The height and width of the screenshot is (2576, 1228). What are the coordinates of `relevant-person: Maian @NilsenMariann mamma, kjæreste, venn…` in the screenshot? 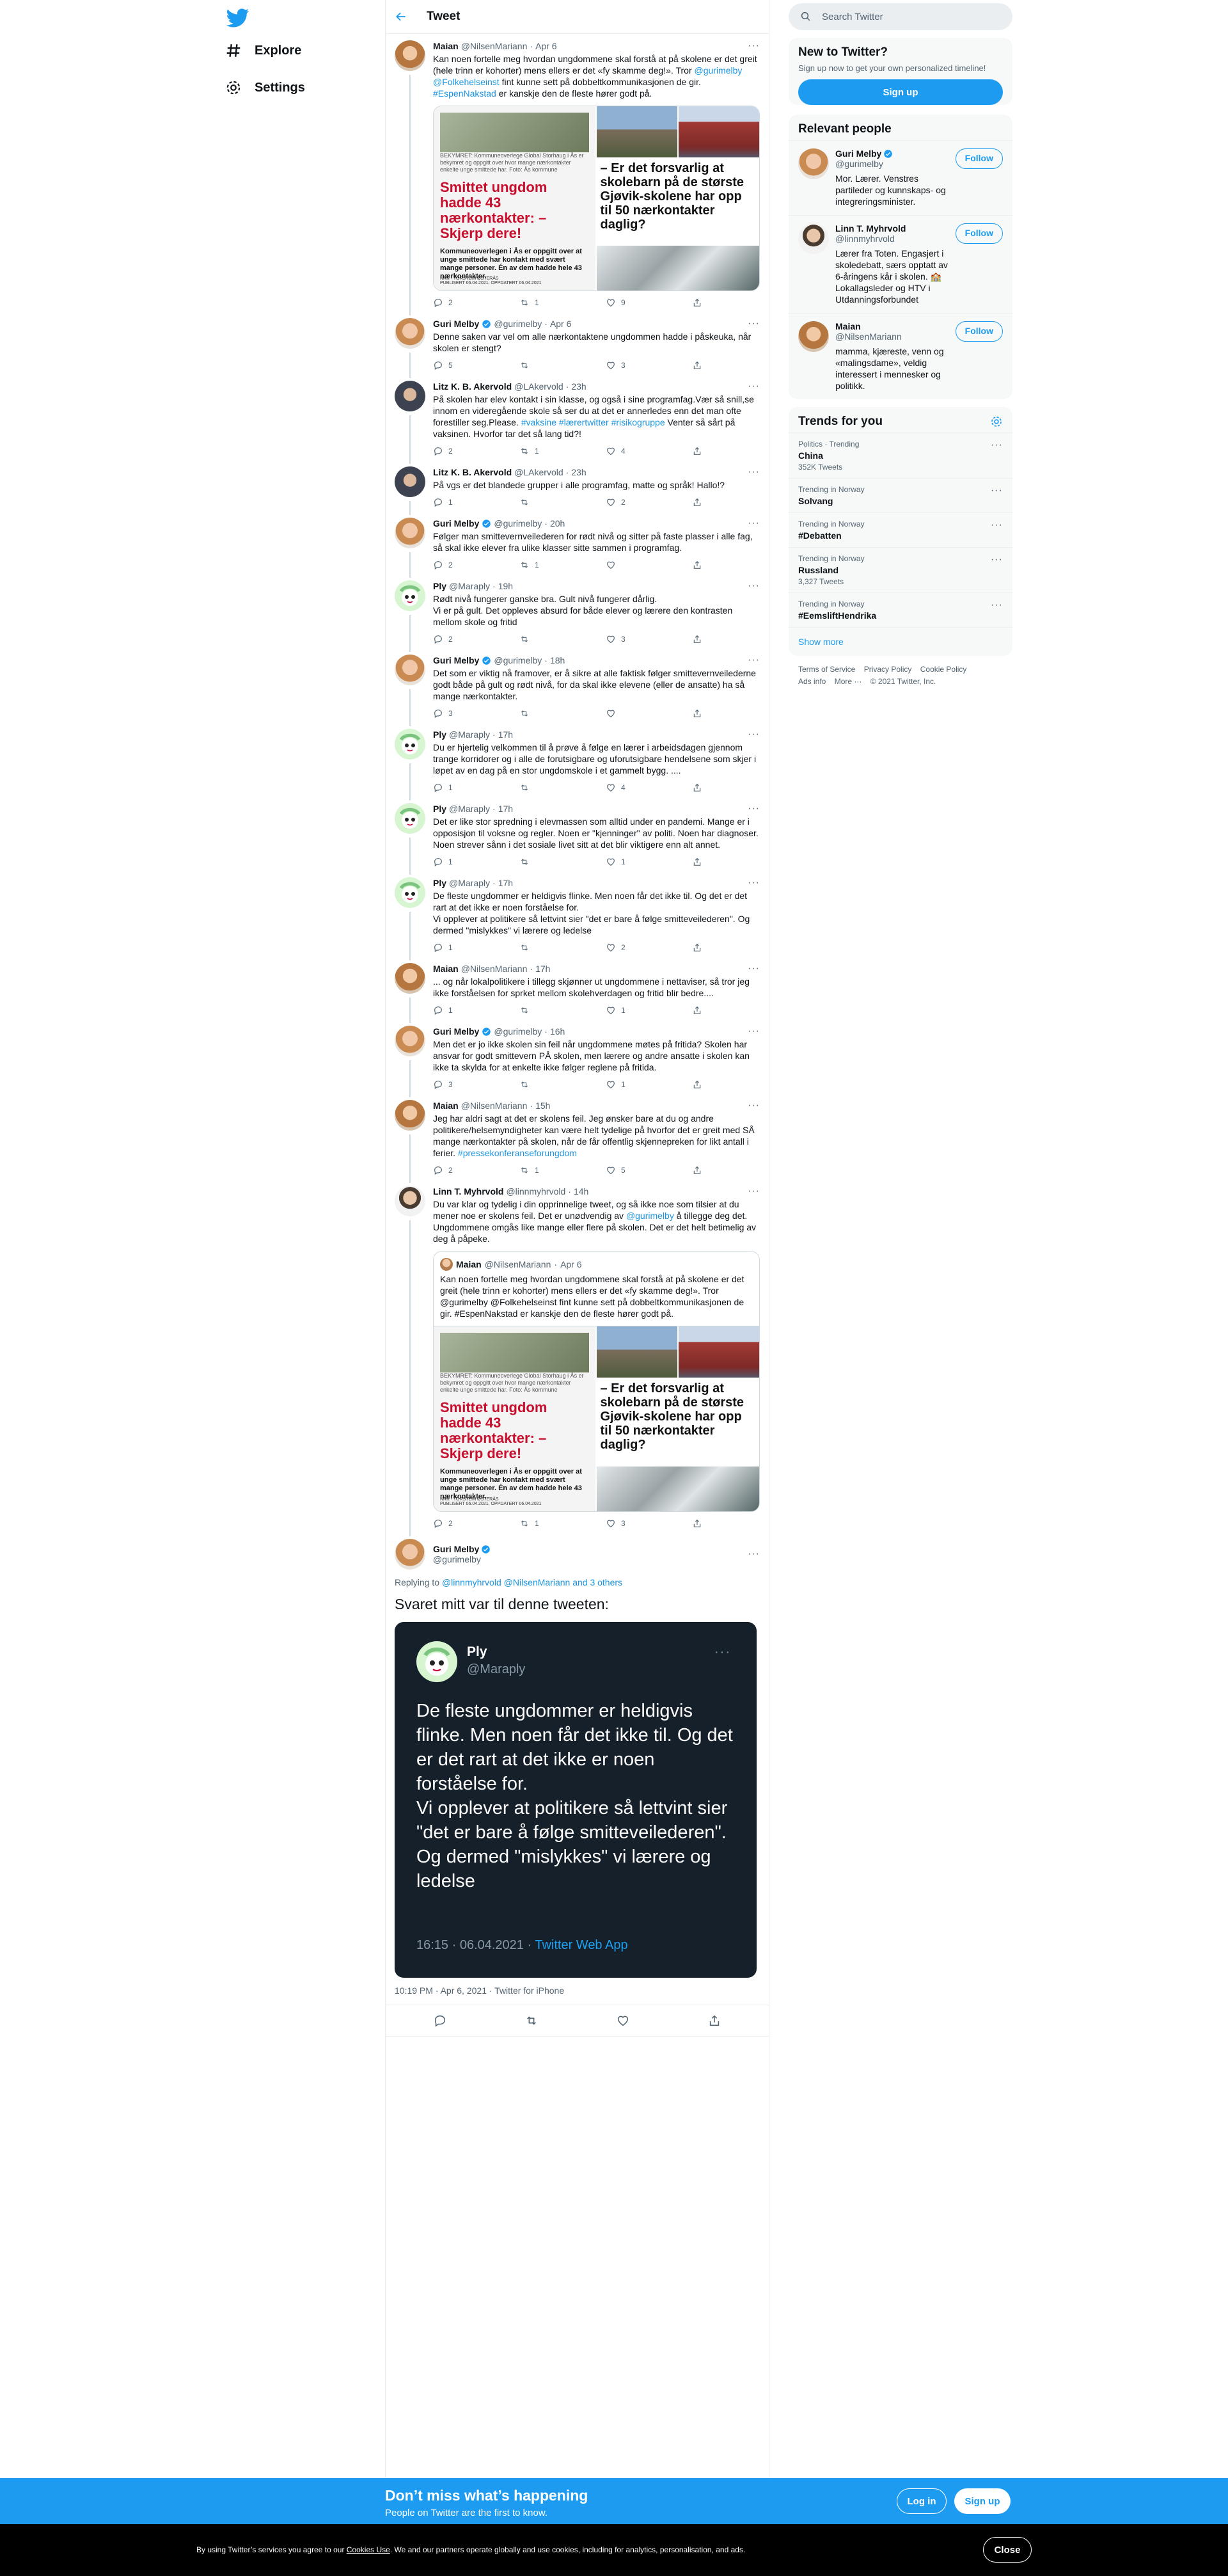 It's located at (900, 356).